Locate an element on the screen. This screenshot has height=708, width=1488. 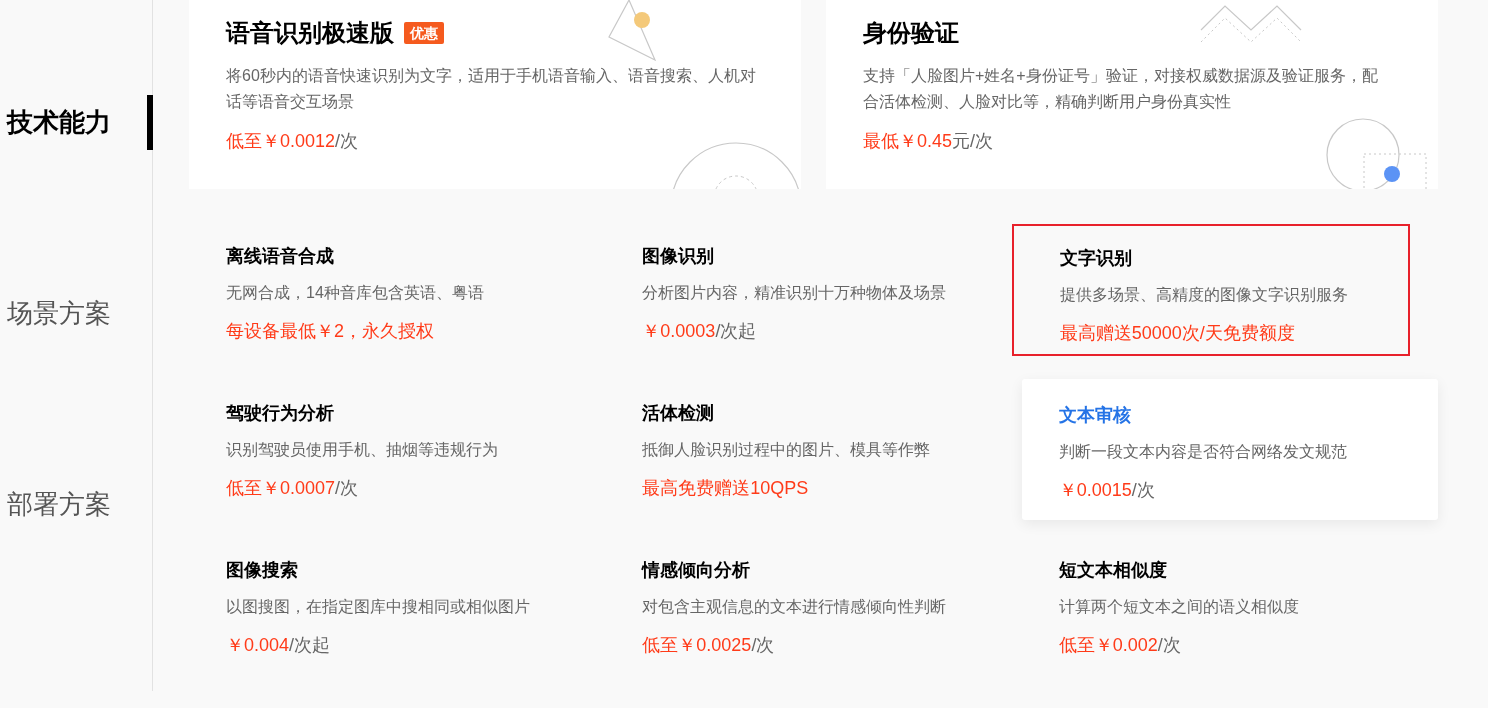
product-title: 活体检测 is located at coordinates (679, 413).